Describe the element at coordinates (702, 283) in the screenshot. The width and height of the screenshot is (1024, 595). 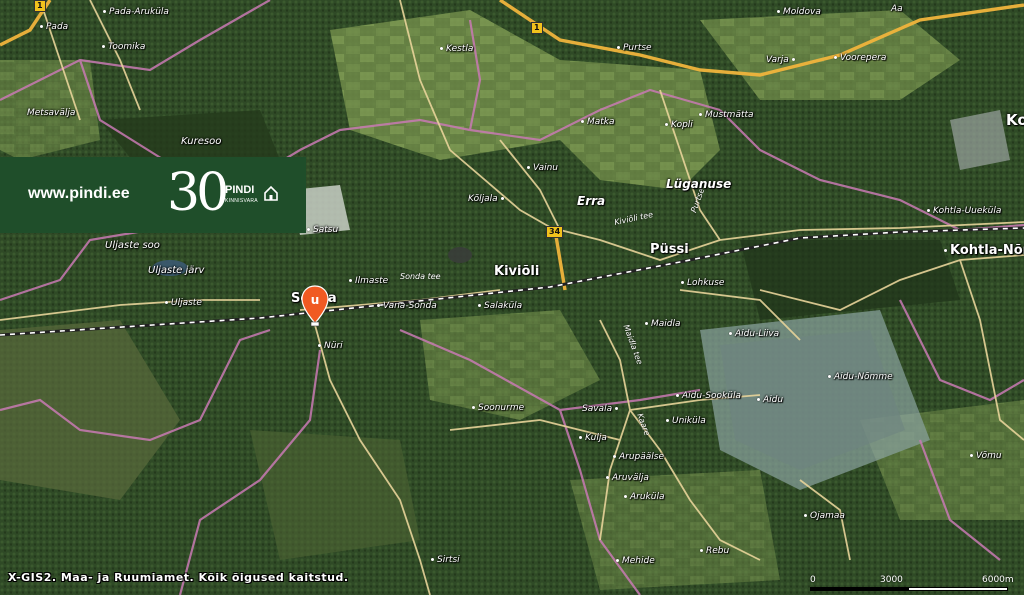
I see `place-label: Lohkuse` at that location.